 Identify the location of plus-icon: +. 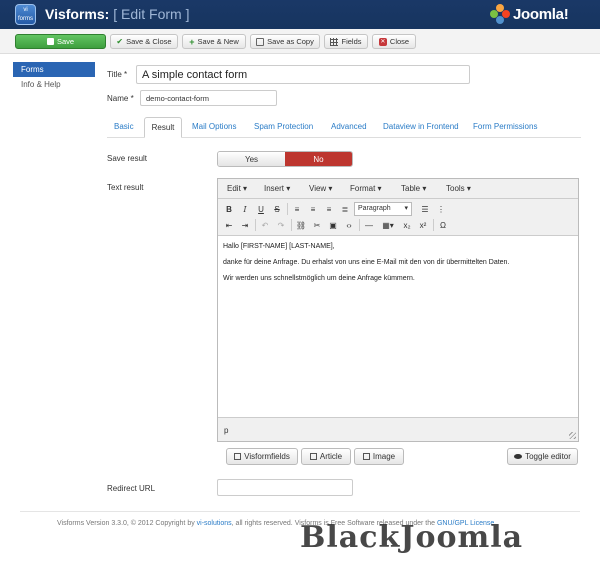
(192, 41).